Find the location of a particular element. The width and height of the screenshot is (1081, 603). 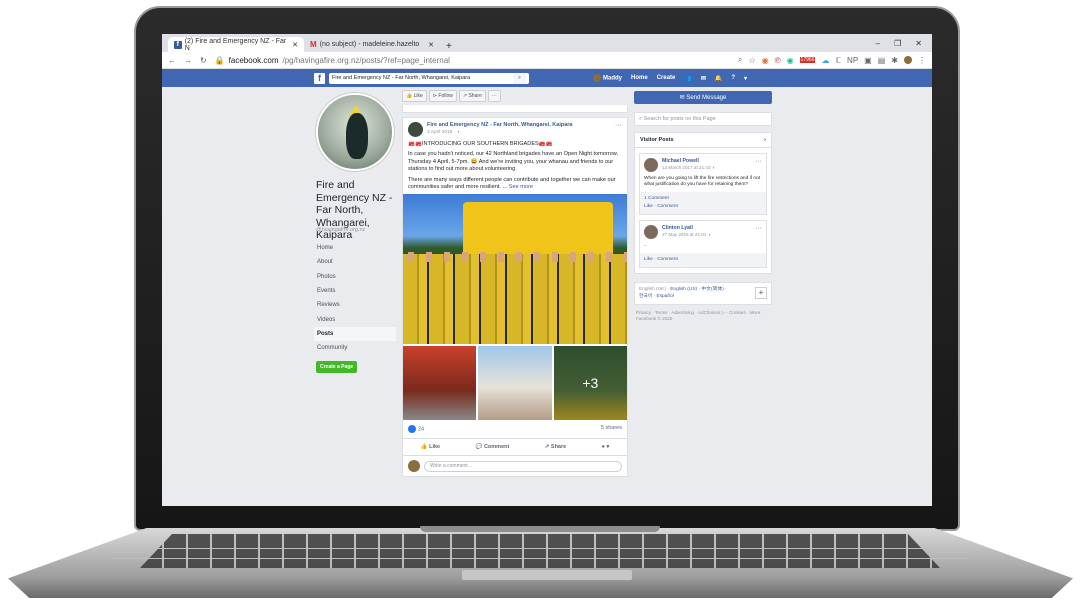

visitor-post-date: 27 May 2015 at 21:01 ◑ is located at coordinates (686, 234).